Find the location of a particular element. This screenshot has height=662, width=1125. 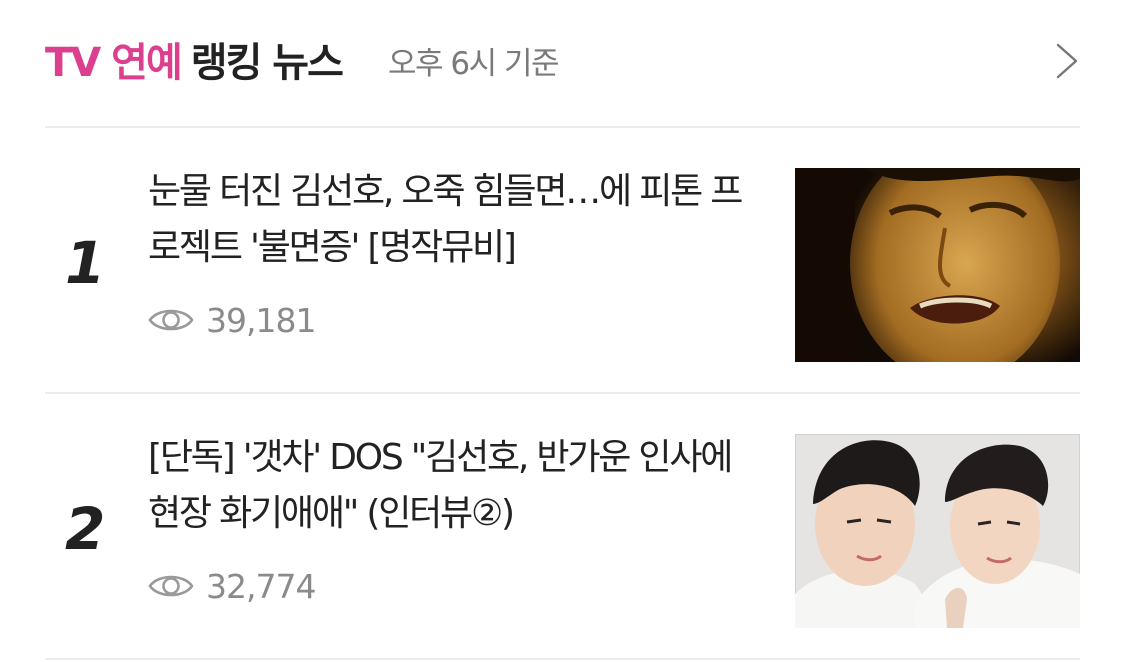

section-title: TV 연예 랭킹 뉴스 is located at coordinates (194, 63).